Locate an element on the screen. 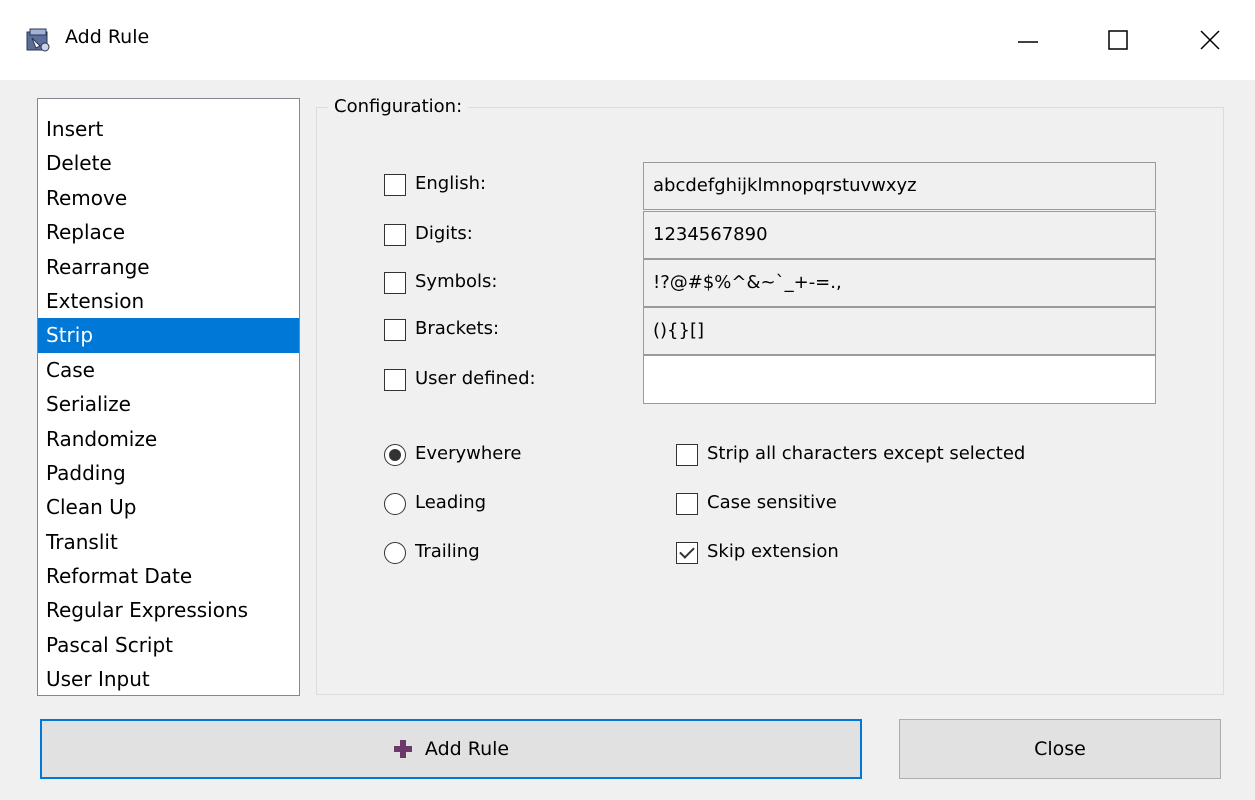 This screenshot has height=800, width=1255. rule-item-delete: Delete is located at coordinates (168, 163).